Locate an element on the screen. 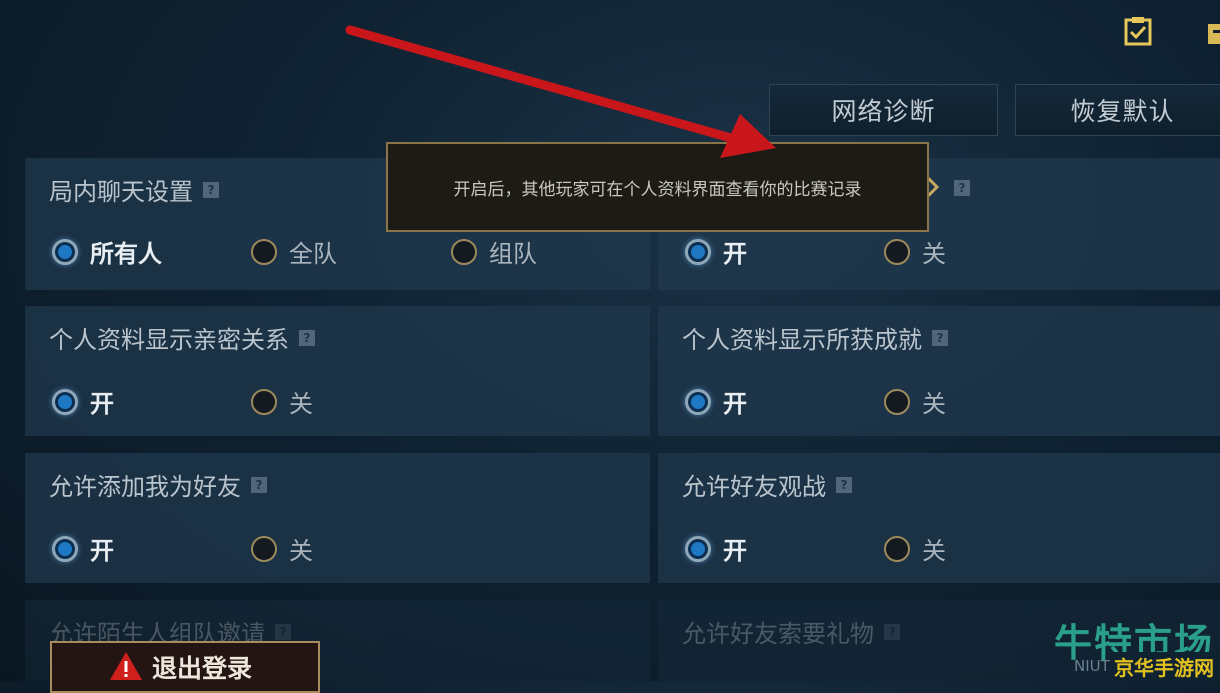 This screenshot has height=693, width=1220. watermark-sub: 京华手游网 is located at coordinates (1164, 666).